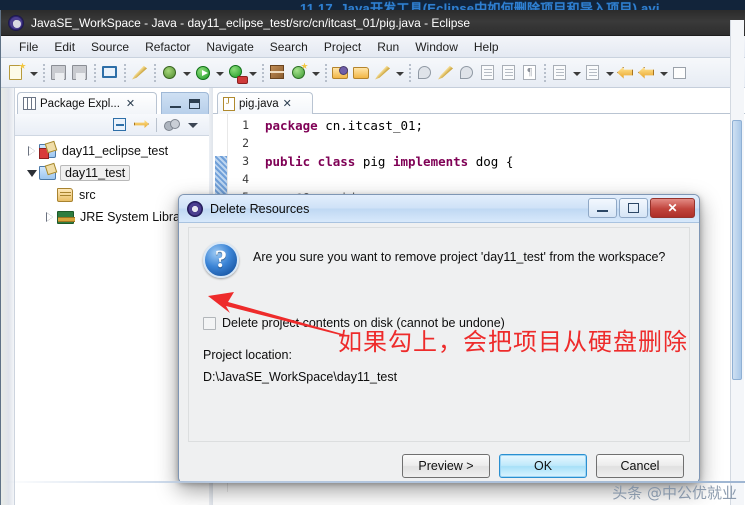  Describe the element at coordinates (446, 466) in the screenshot. I see `preview-button: Preview >` at that location.